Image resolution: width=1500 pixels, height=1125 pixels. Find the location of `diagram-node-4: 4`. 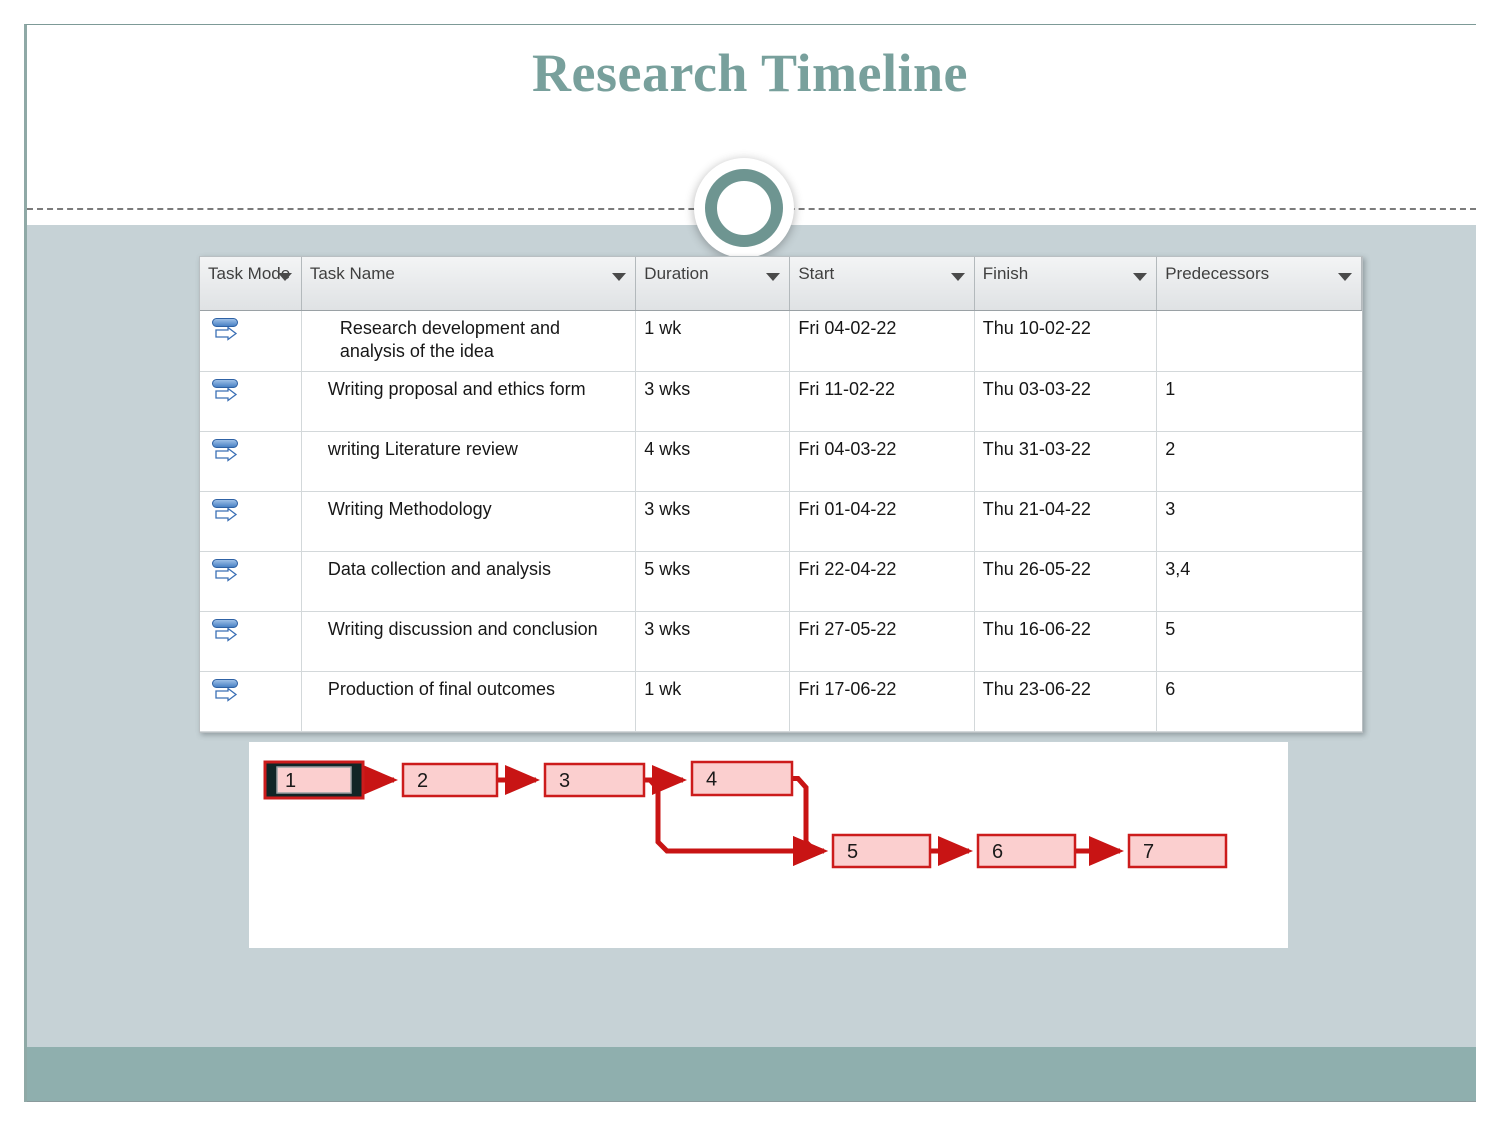

diagram-node-4: 4 is located at coordinates (742, 778).